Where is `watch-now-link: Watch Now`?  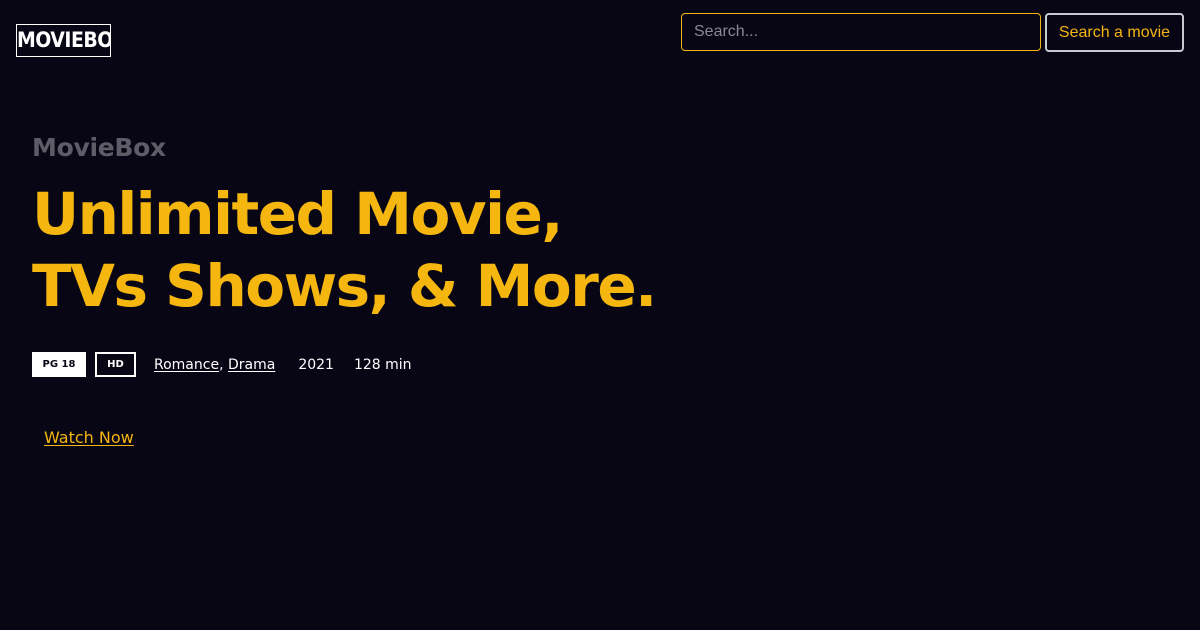
watch-now-link: Watch Now is located at coordinates (89, 437).